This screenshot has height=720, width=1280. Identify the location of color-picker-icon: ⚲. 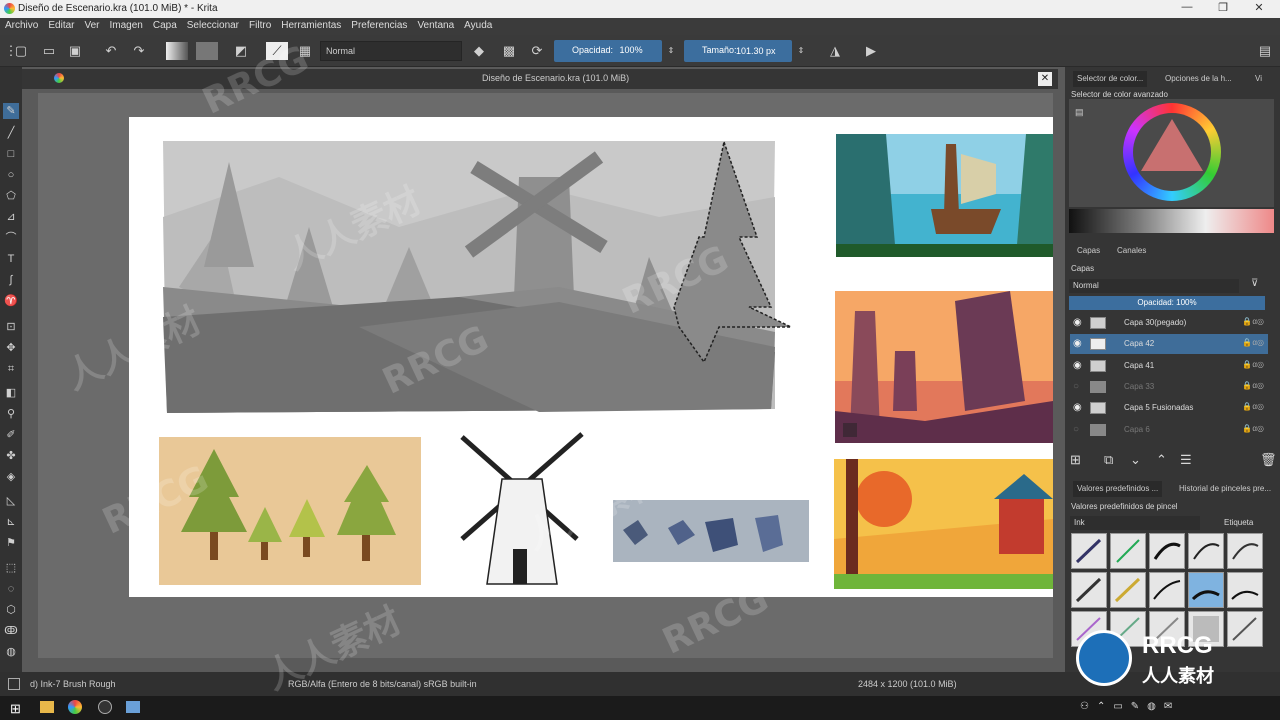
(11, 414).